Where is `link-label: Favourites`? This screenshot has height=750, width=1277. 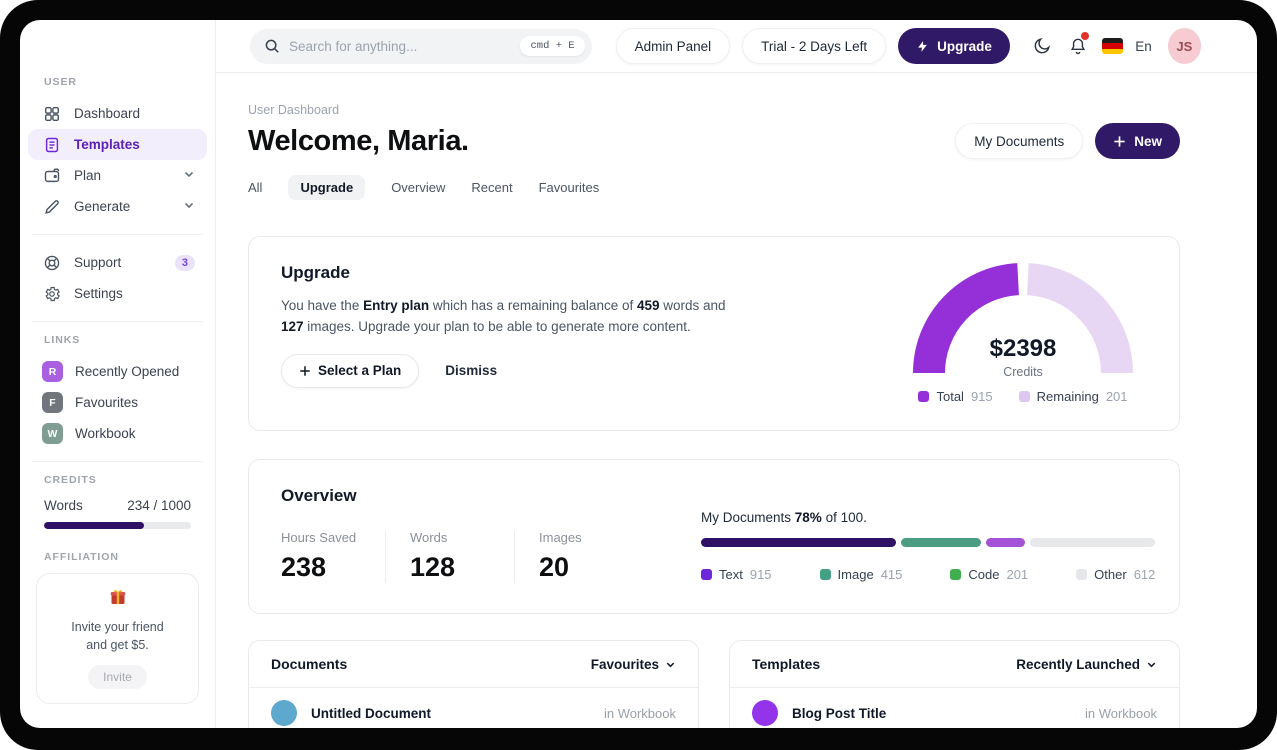
link-label: Favourites is located at coordinates (107, 402).